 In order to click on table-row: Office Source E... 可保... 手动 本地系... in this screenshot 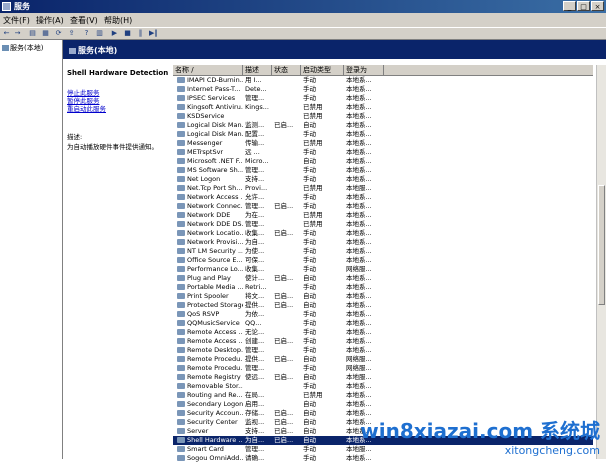, I will do `click(383, 260)`.